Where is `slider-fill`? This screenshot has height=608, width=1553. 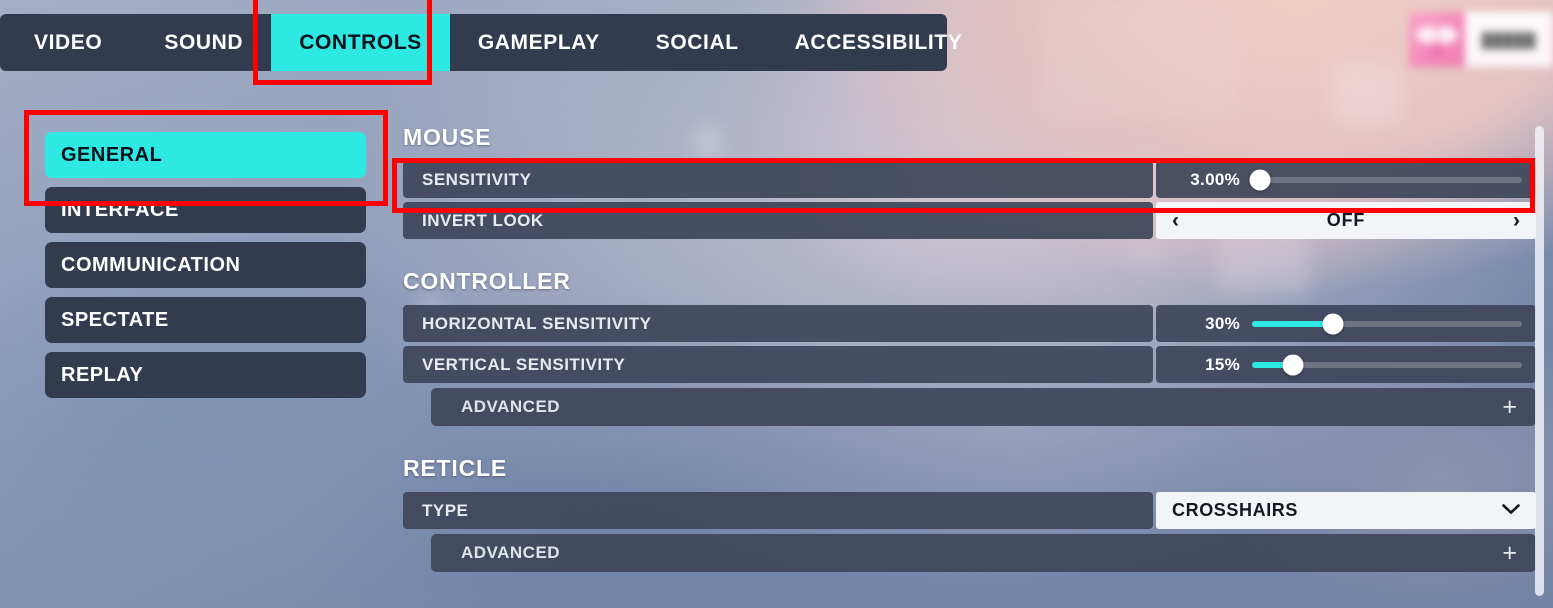 slider-fill is located at coordinates (1292, 323).